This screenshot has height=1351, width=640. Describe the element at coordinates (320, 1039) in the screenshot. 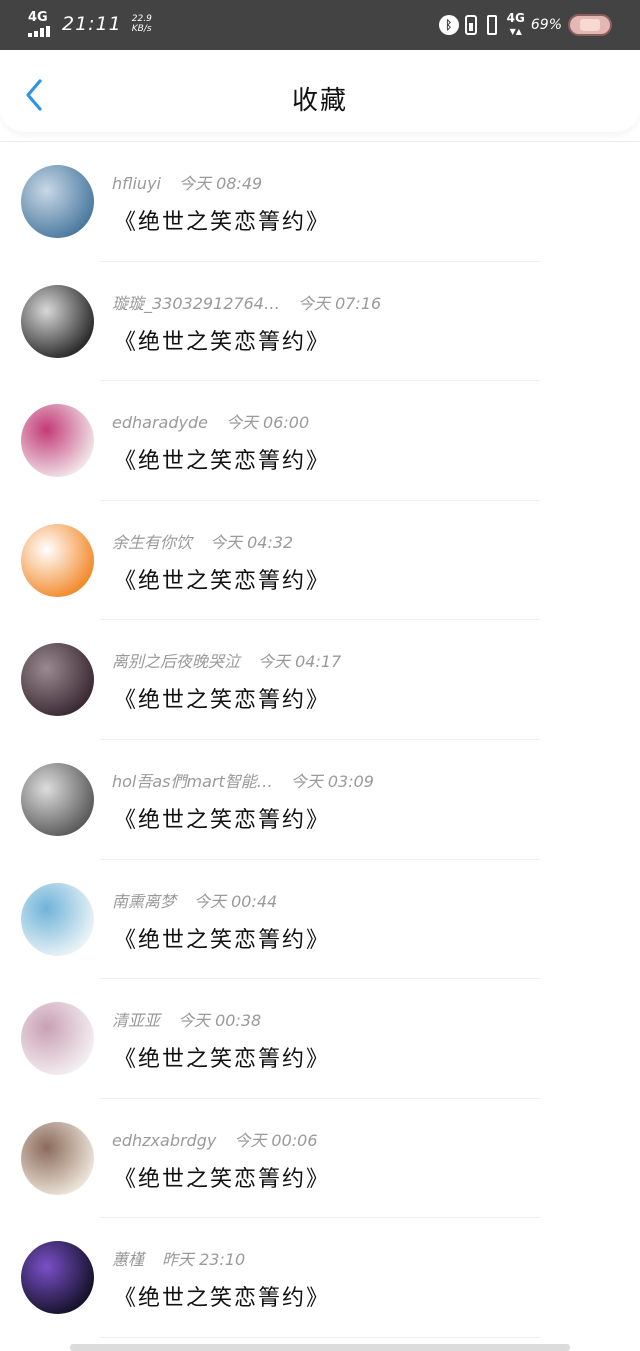

I see `favorite-item: 清亚亚 今天 00:38 《绝世之笑恋箐约》` at that location.